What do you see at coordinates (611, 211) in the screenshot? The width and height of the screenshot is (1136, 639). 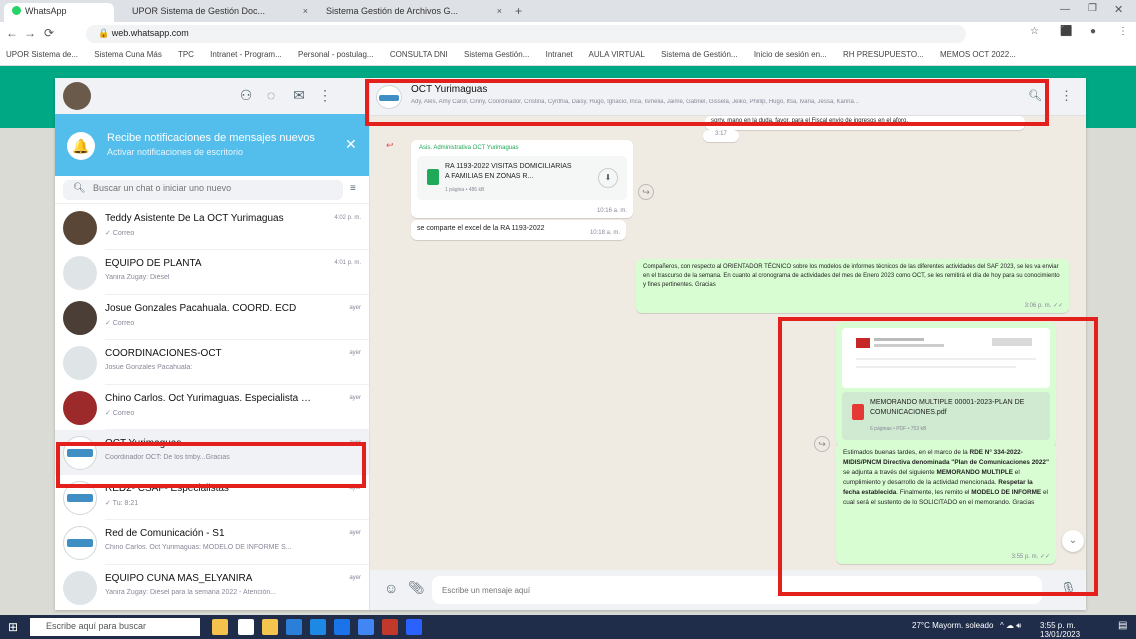 I see `message-time: 10:16 a. m.` at bounding box center [611, 211].